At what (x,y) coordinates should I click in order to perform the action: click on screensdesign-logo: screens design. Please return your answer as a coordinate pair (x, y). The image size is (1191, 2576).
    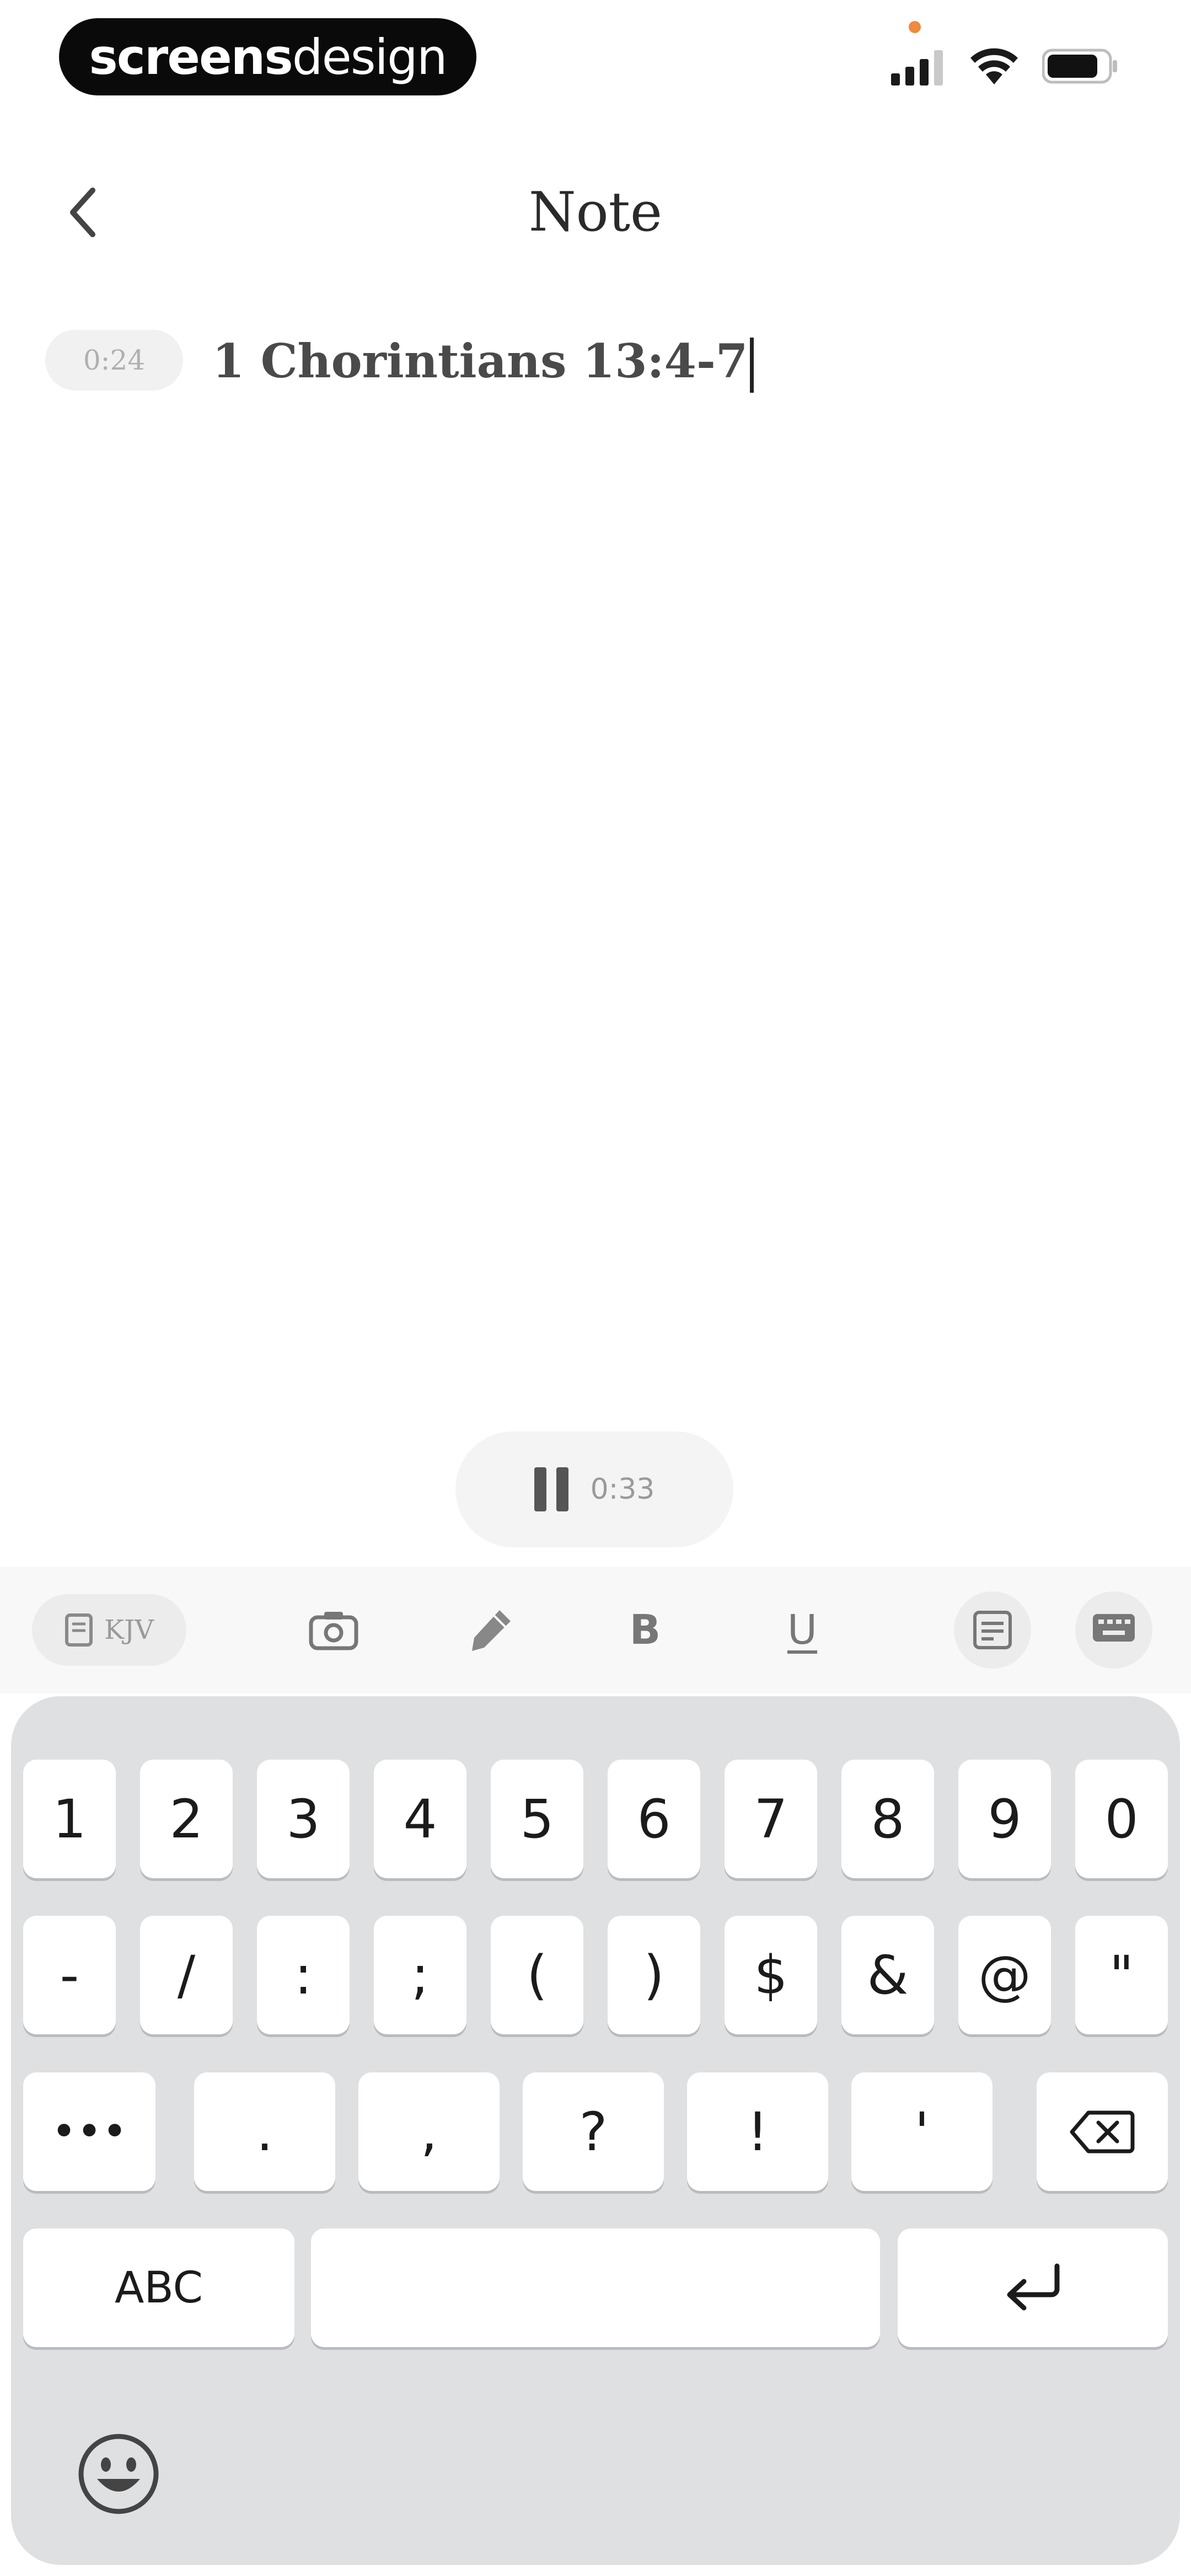
    Looking at the image, I should click on (267, 56).